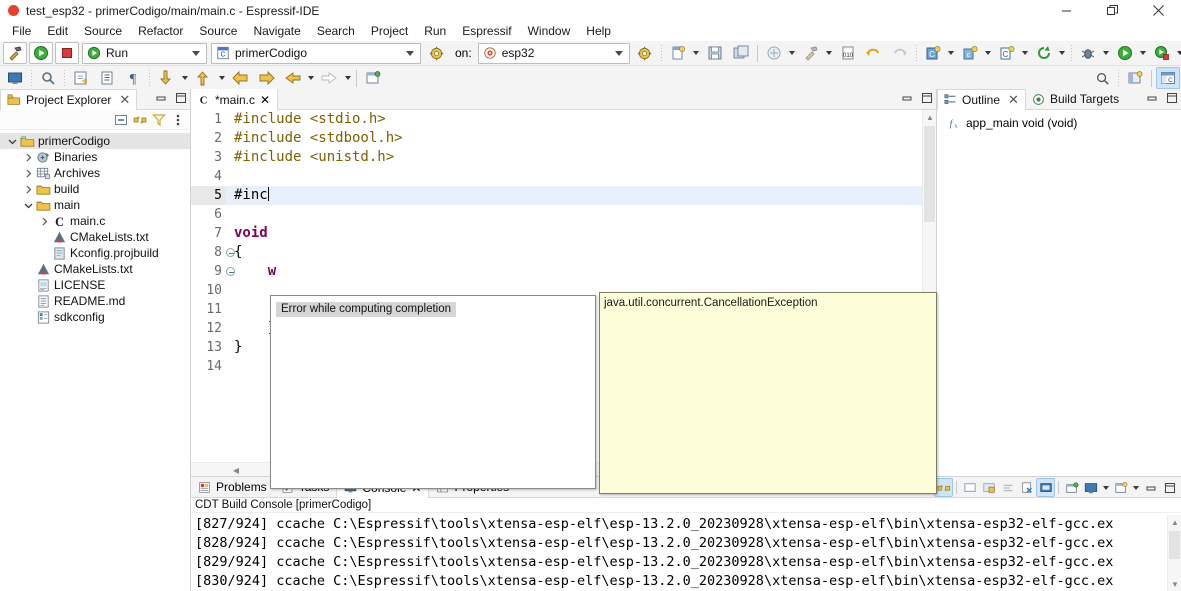 This screenshot has width=1181, height=591. What do you see at coordinates (1044, 53) in the screenshot?
I see `refresh-icon` at bounding box center [1044, 53].